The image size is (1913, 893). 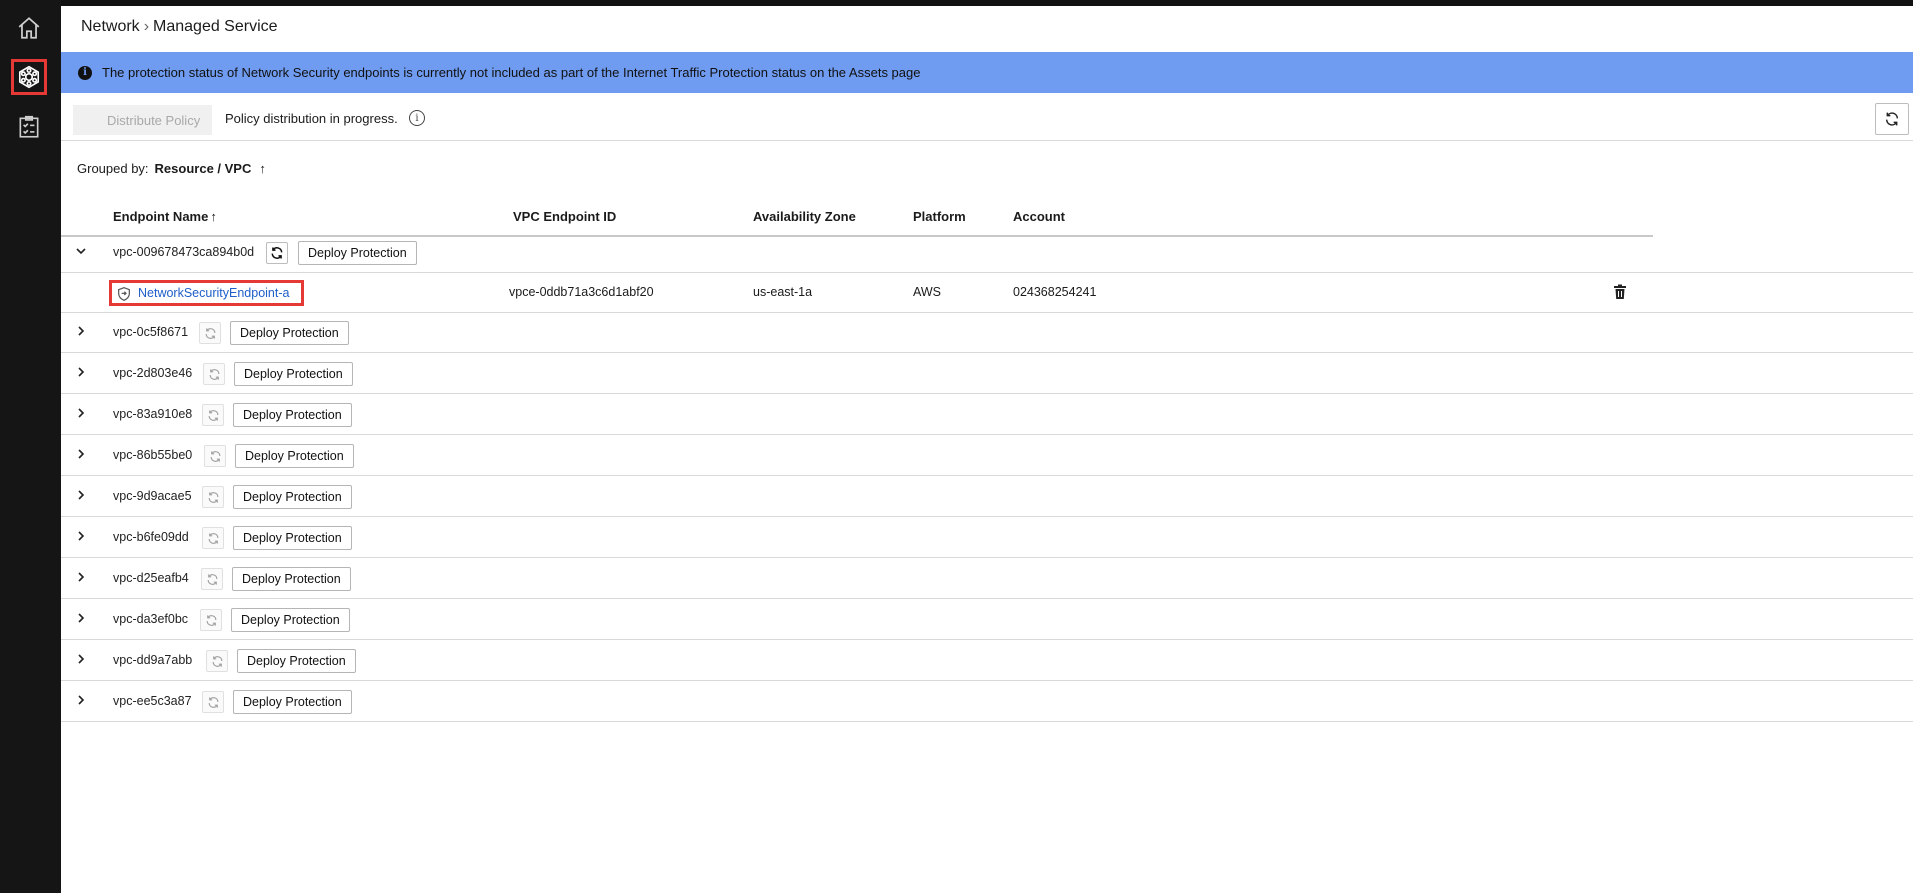 What do you see at coordinates (927, 292) in the screenshot?
I see `platform: AWS` at bounding box center [927, 292].